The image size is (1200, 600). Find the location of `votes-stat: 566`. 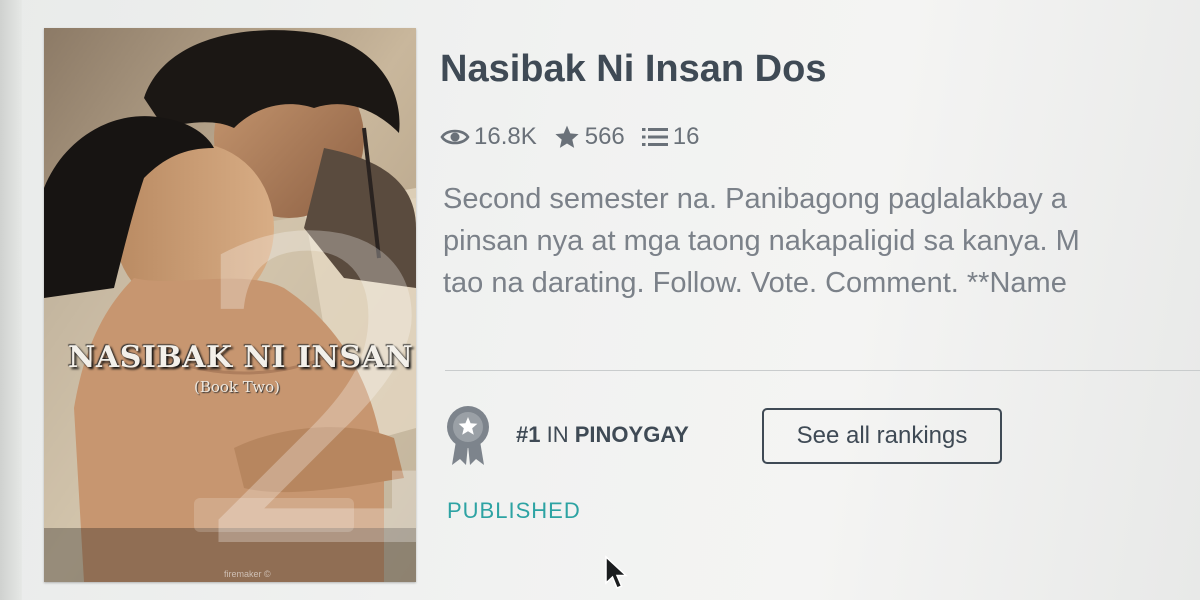

votes-stat: 566 is located at coordinates (589, 137).